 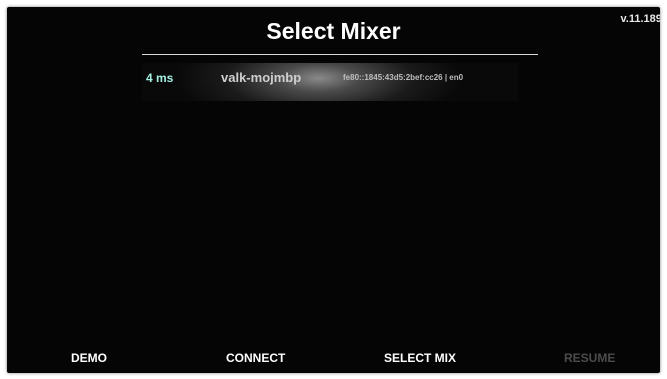 What do you see at coordinates (403, 77) in the screenshot?
I see `mixer-address: fe80::1845:43d5:2bef:cc26 | en0` at bounding box center [403, 77].